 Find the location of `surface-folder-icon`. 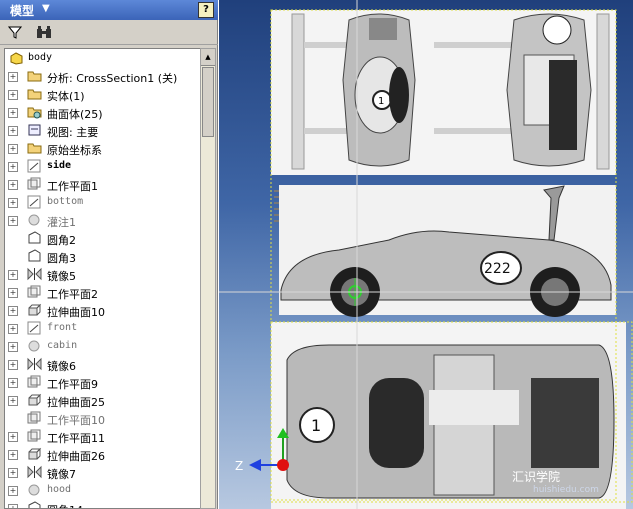

surface-folder-icon is located at coordinates (34, 112).